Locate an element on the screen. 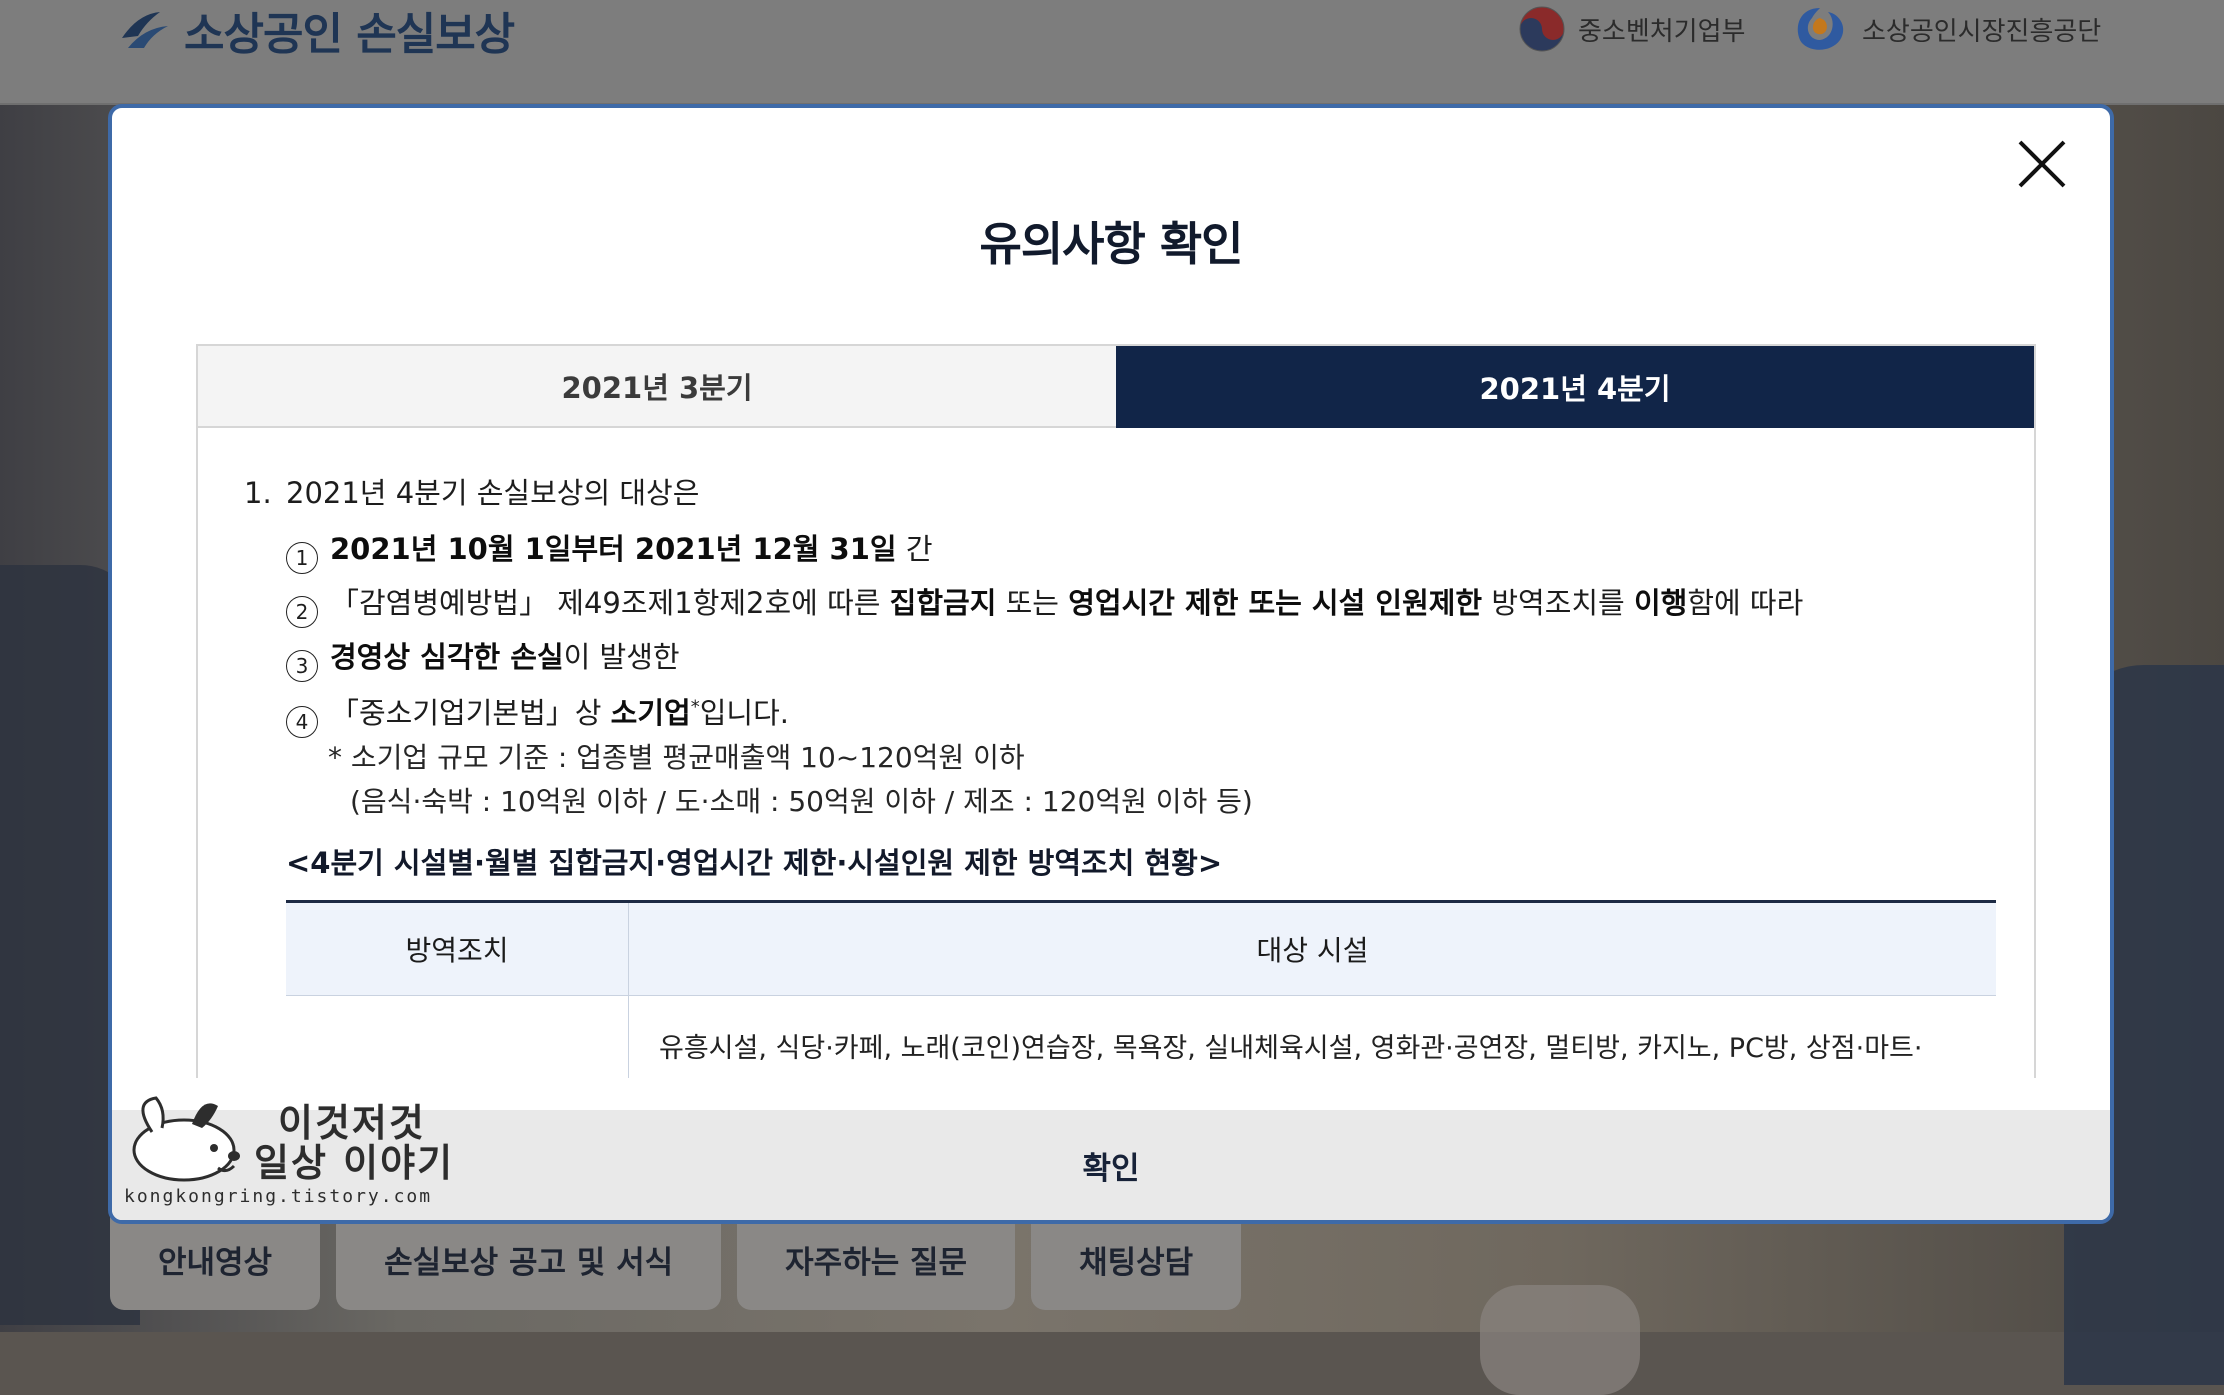  taegeuk-icon is located at coordinates (1542, 29).